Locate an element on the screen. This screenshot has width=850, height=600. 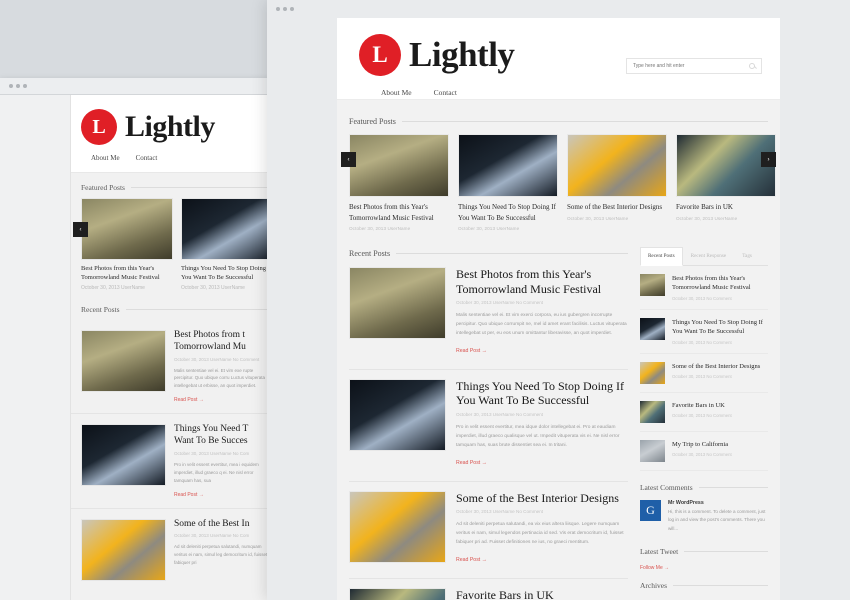
foreground-window-titlebar is located at coordinates (558, 9).